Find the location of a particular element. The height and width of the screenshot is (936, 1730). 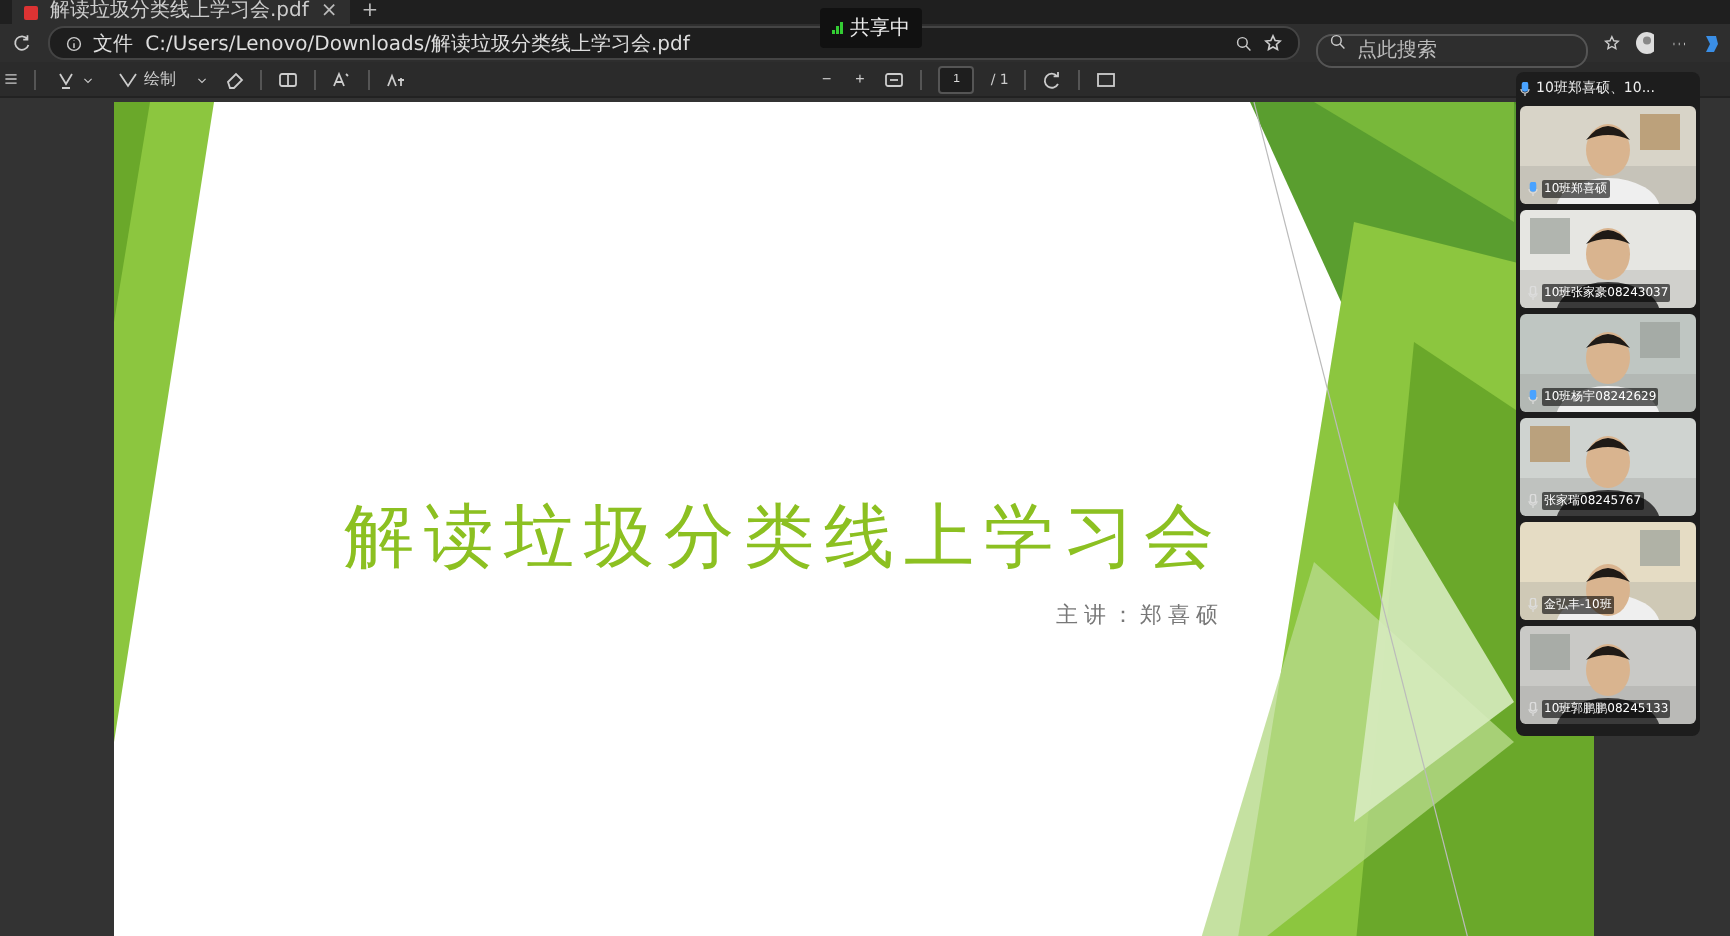

star-icon is located at coordinates (1272, 43).